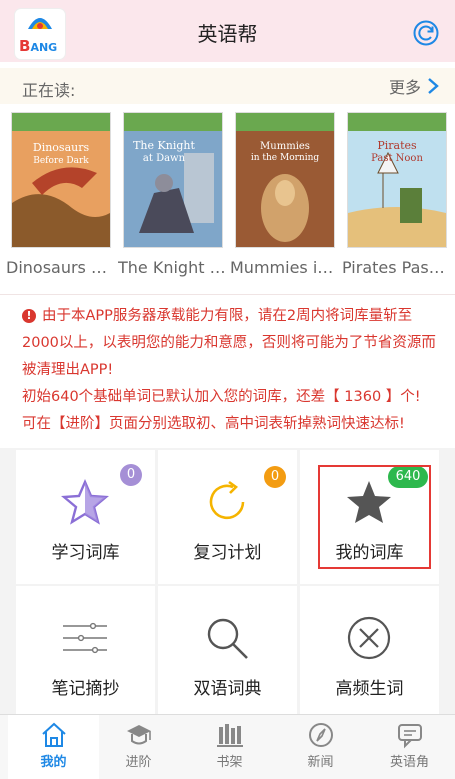 The image size is (455, 779). Describe the element at coordinates (285, 146) in the screenshot. I see `svg-text: Mummies` at that location.